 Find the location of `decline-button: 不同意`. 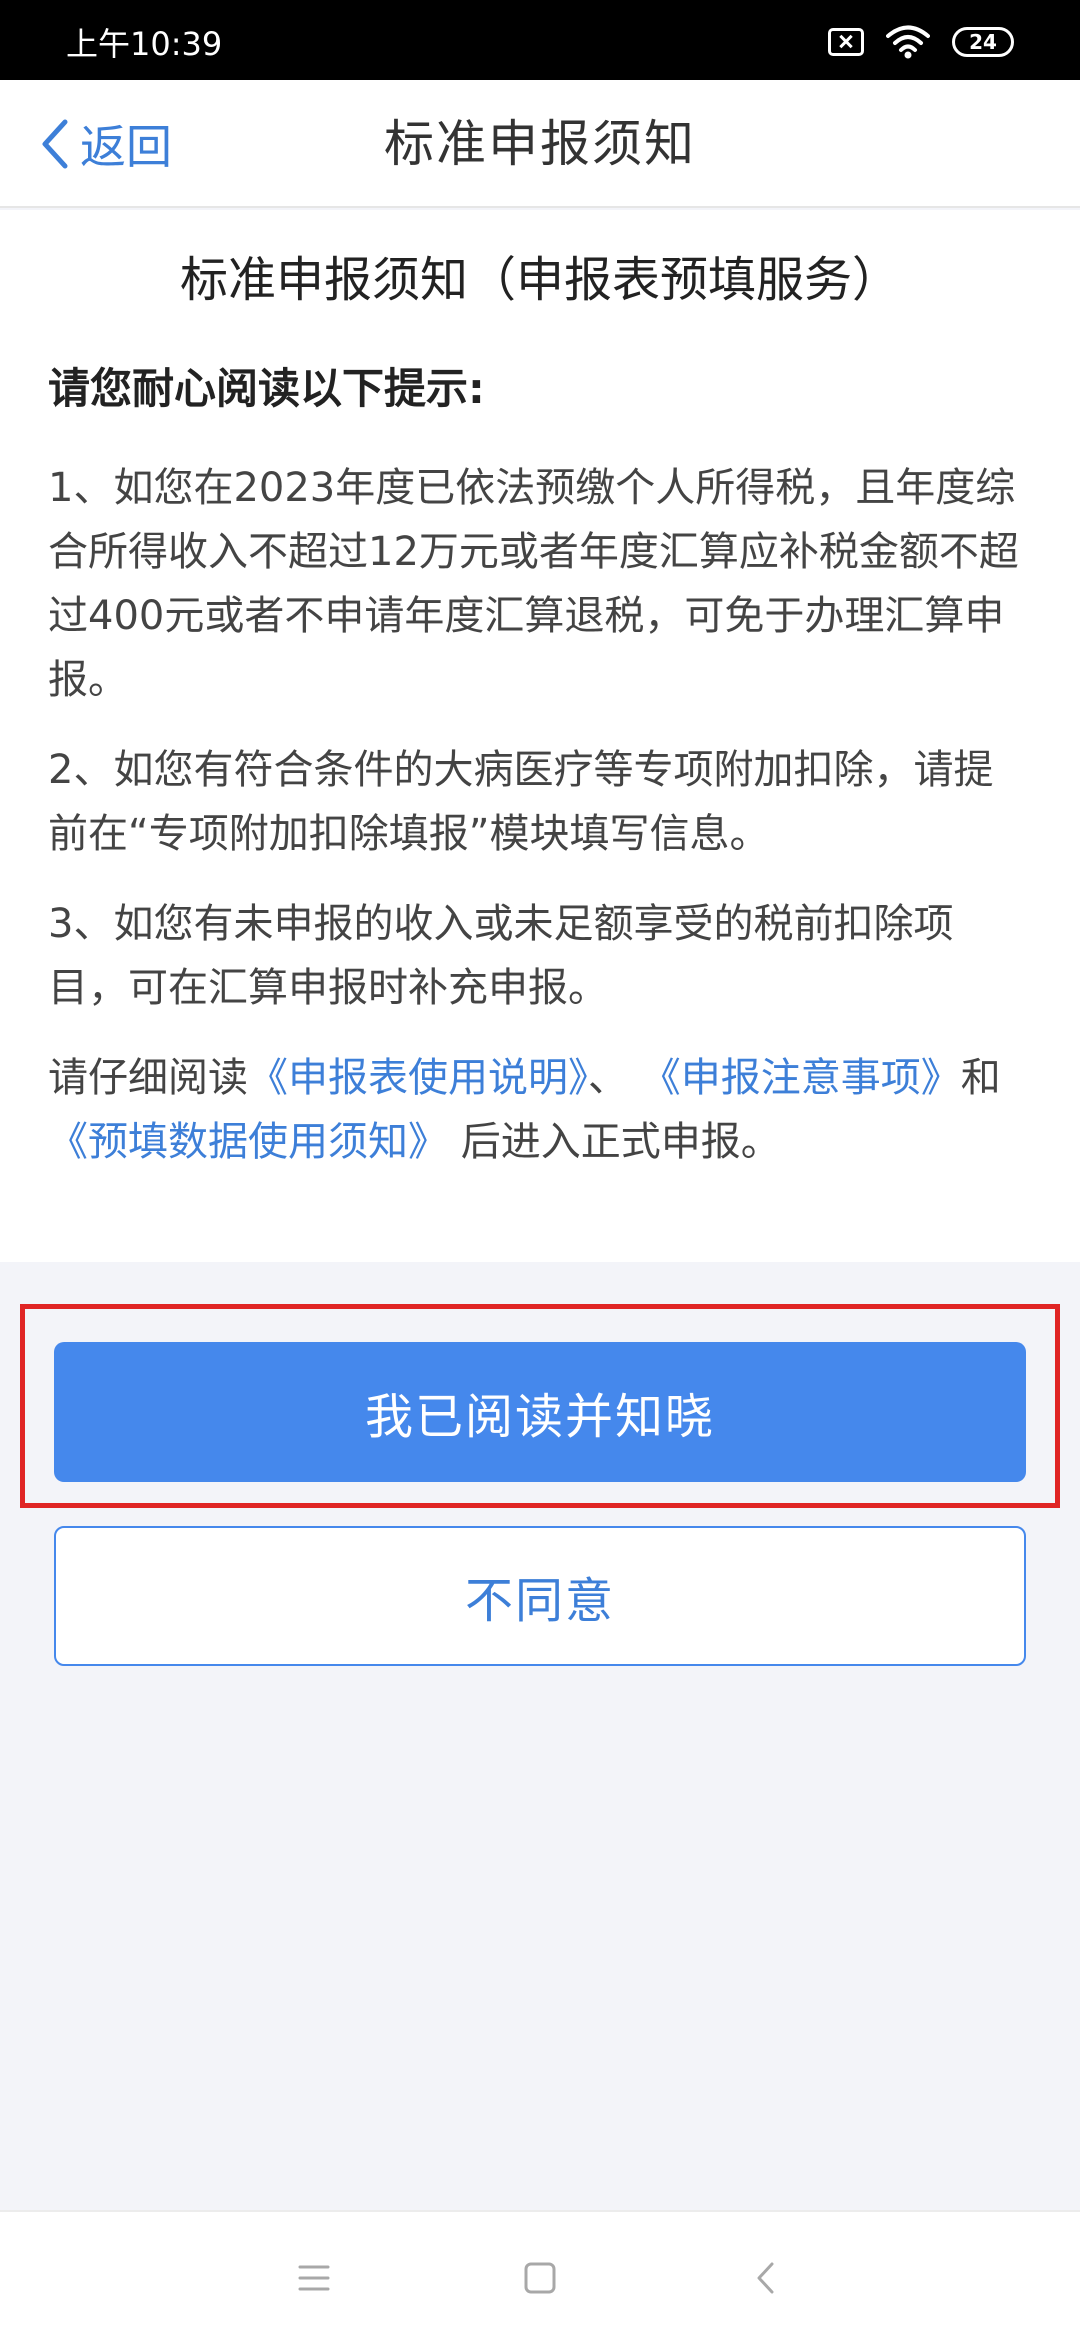

decline-button: 不同意 is located at coordinates (540, 1596).